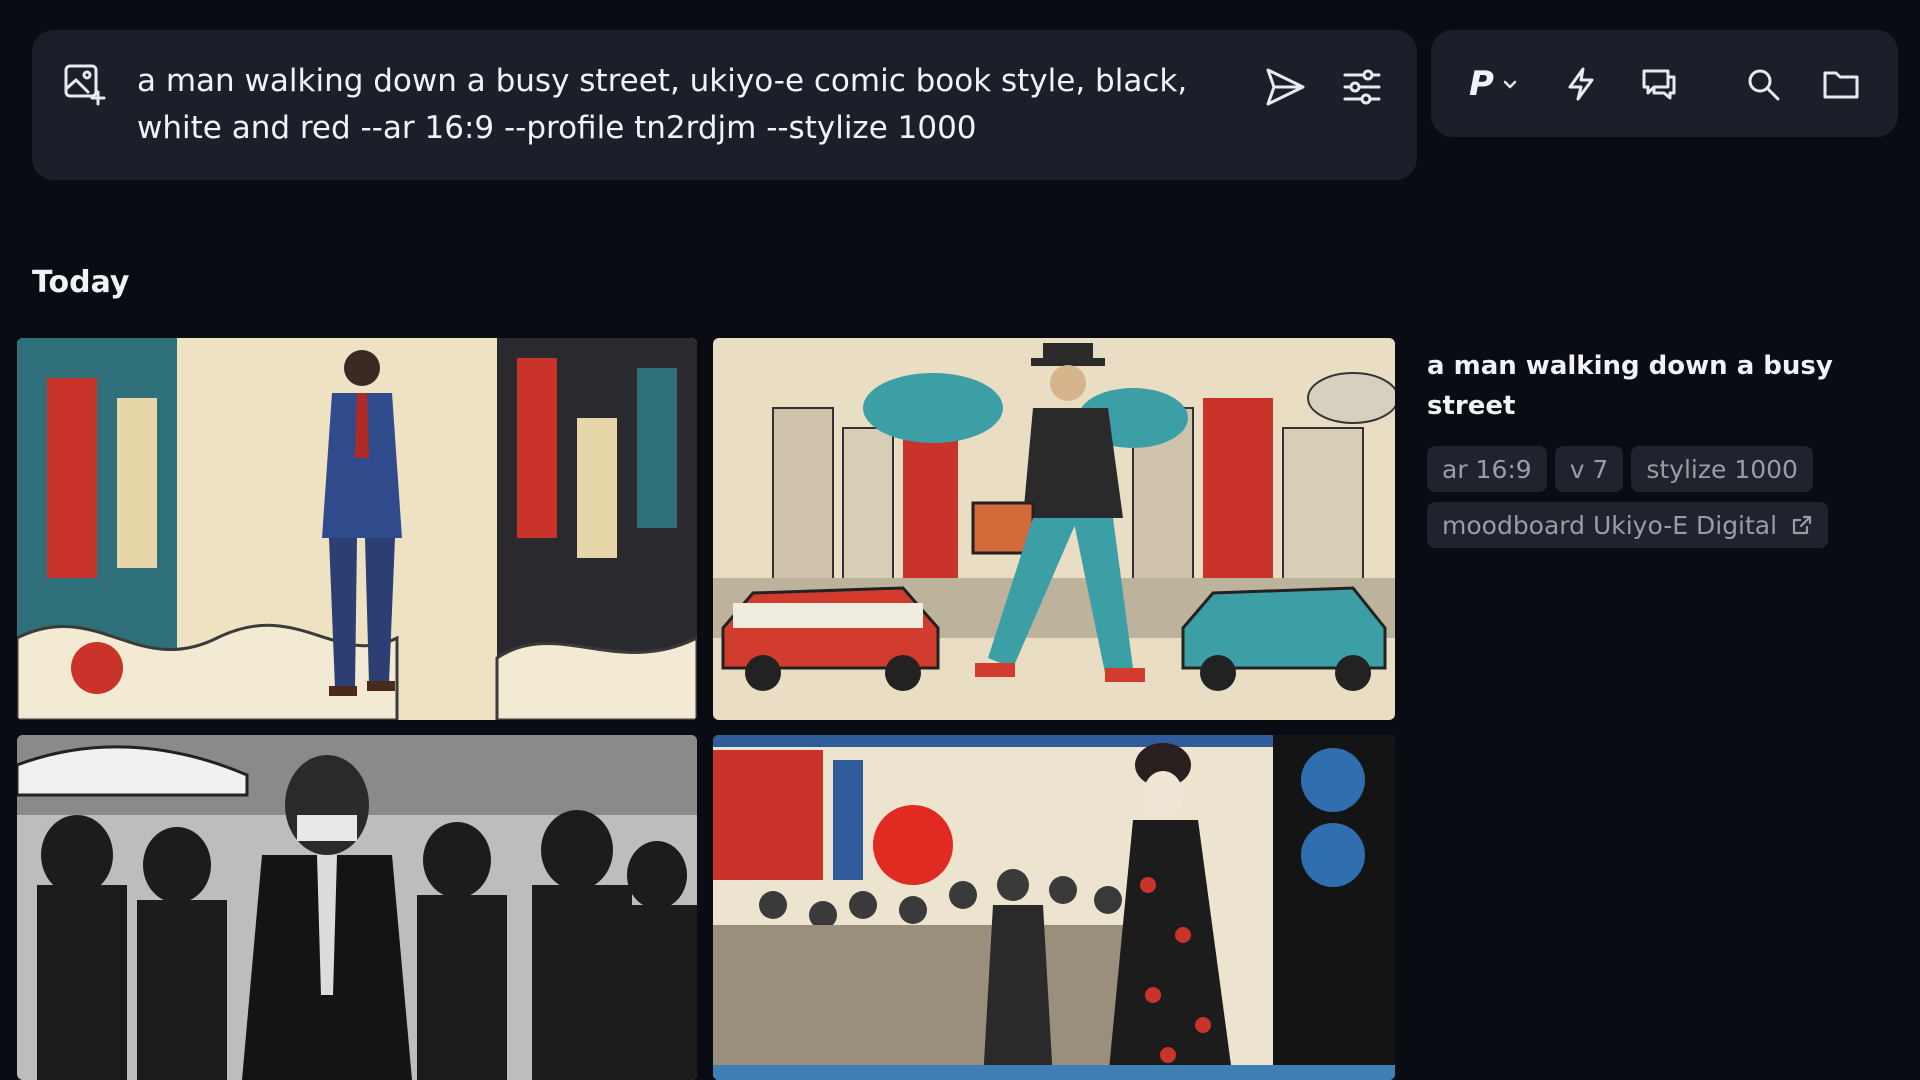 This screenshot has height=1080, width=1920. I want to click on sliders-icon, so click(1362, 87).